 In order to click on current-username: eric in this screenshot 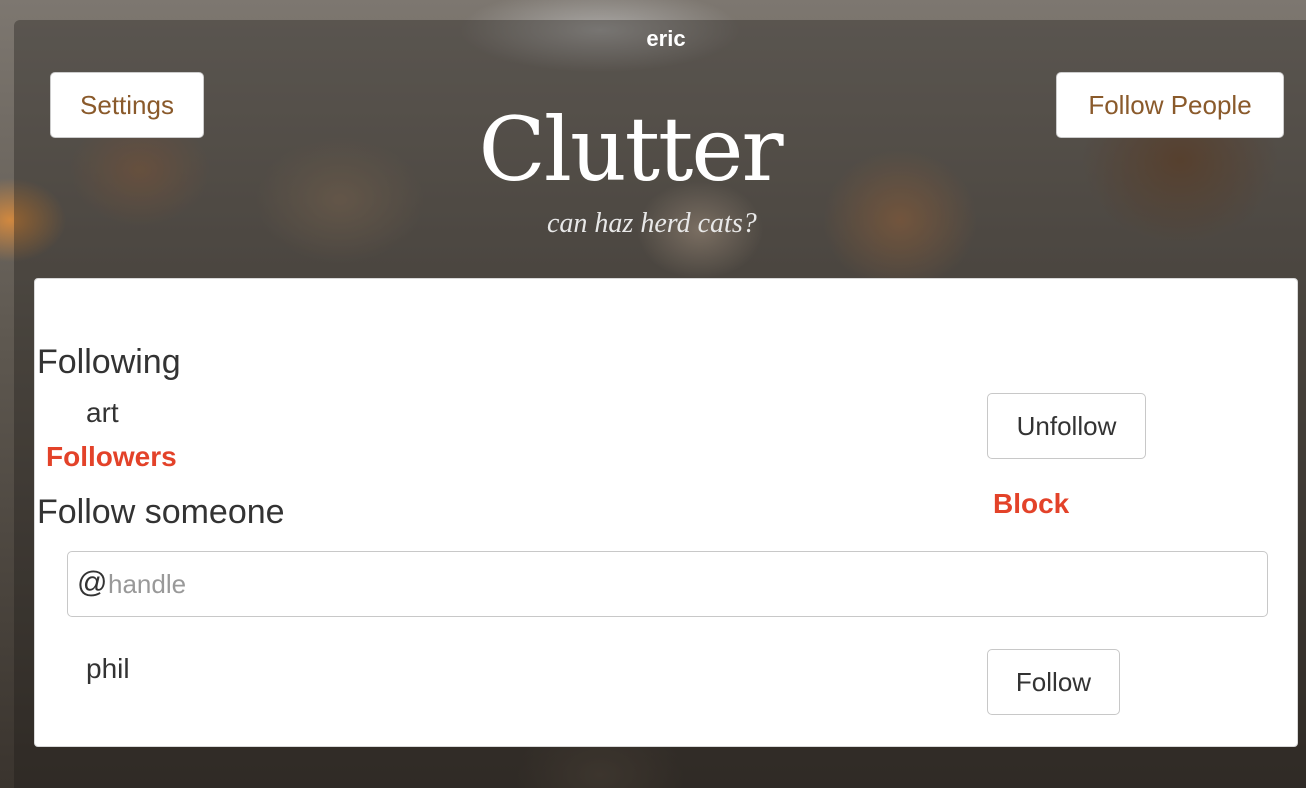, I will do `click(666, 38)`.